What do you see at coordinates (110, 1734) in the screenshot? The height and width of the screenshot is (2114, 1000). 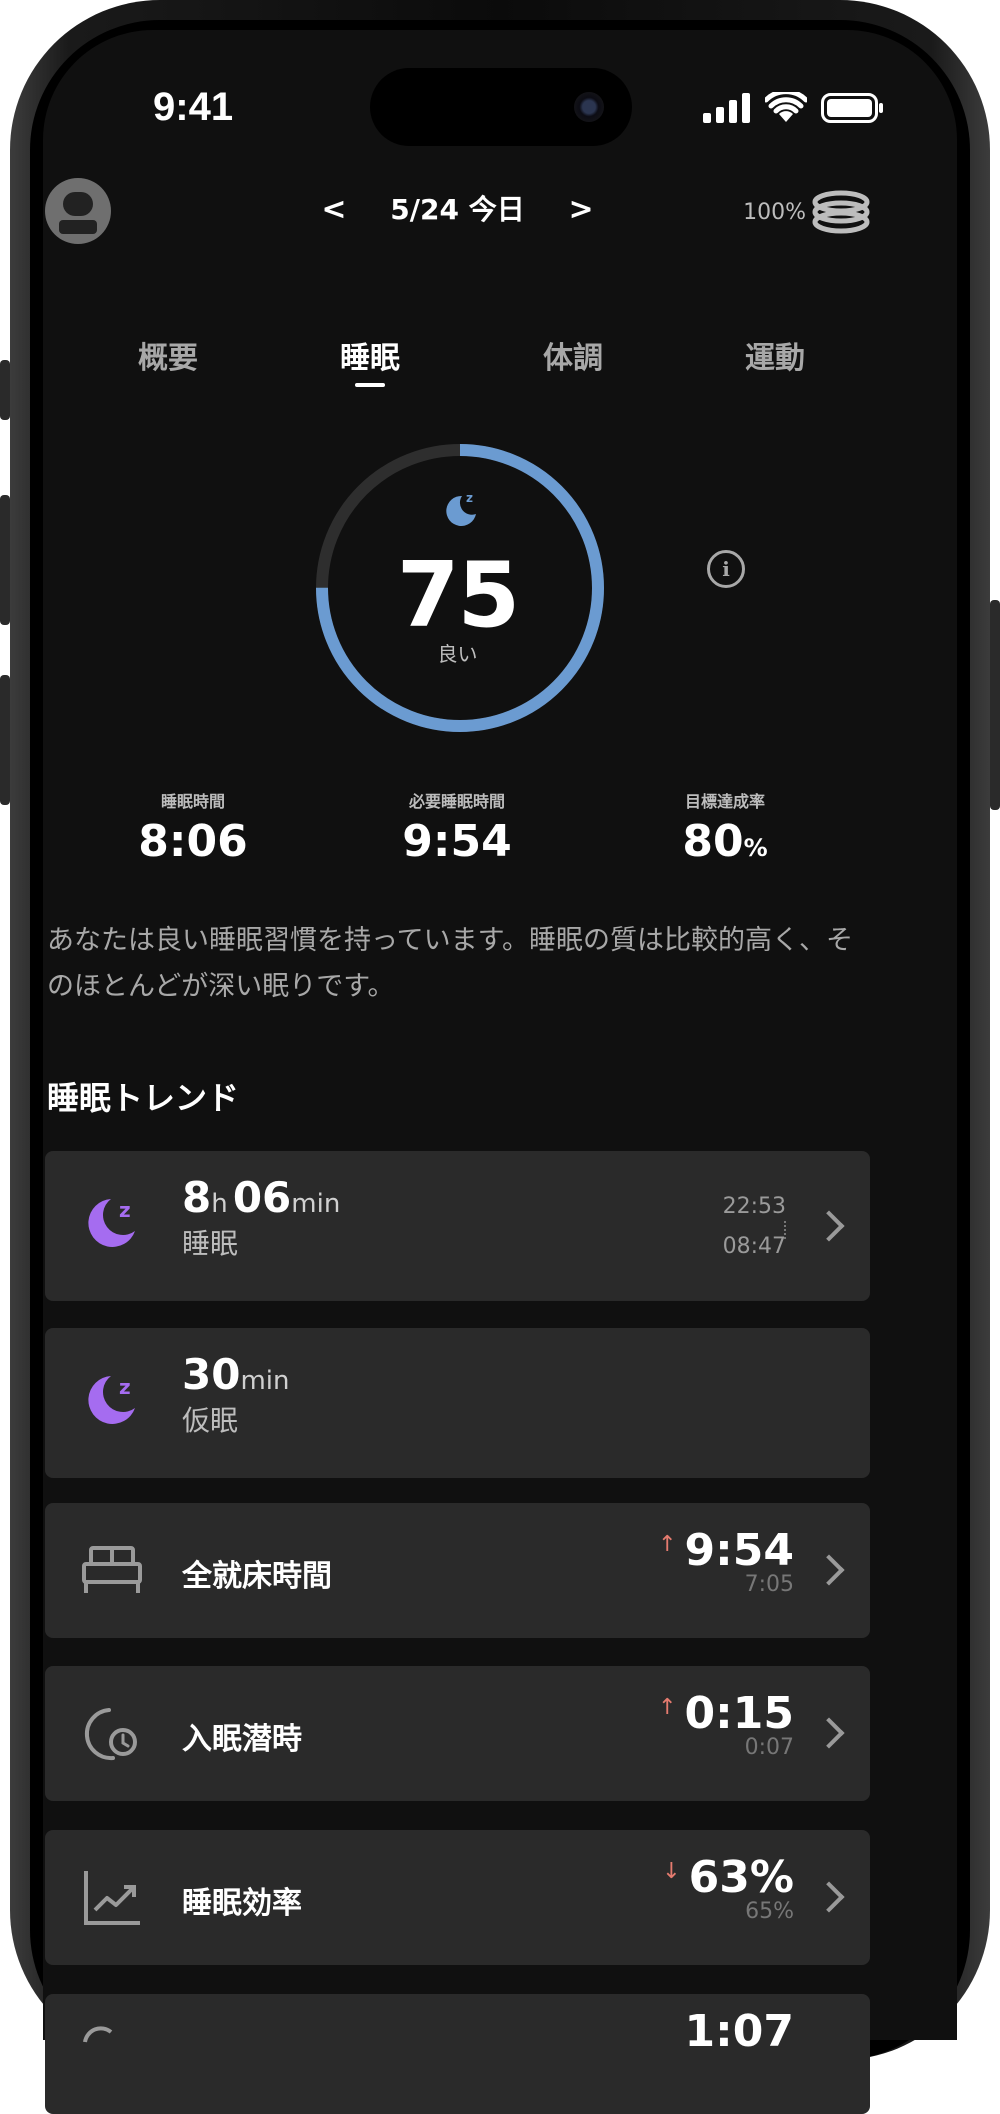 I see `moon-clock-icon` at bounding box center [110, 1734].